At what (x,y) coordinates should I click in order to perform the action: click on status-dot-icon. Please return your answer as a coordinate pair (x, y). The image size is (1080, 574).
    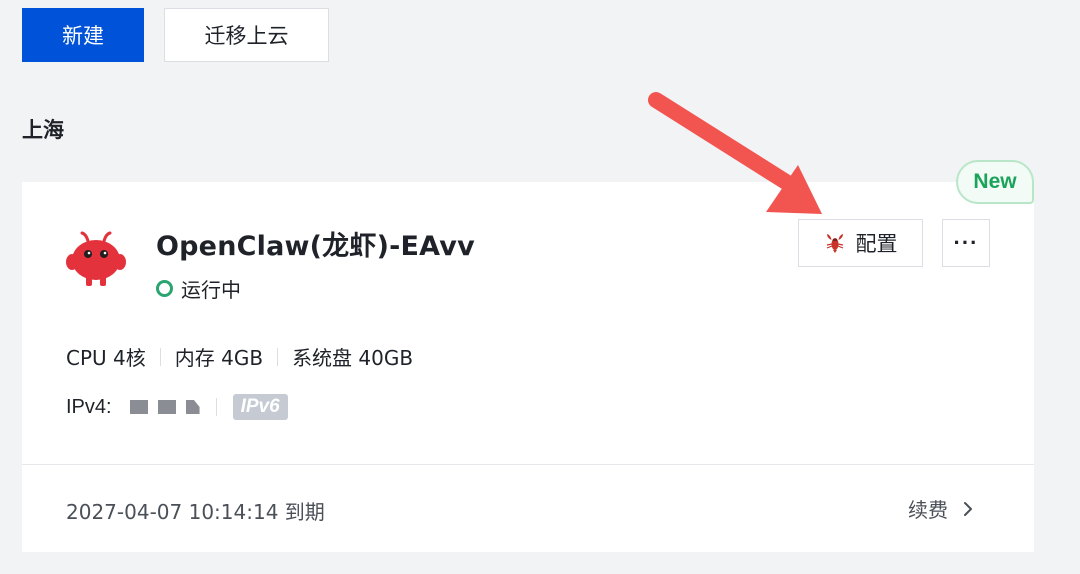
    Looking at the image, I should click on (164, 288).